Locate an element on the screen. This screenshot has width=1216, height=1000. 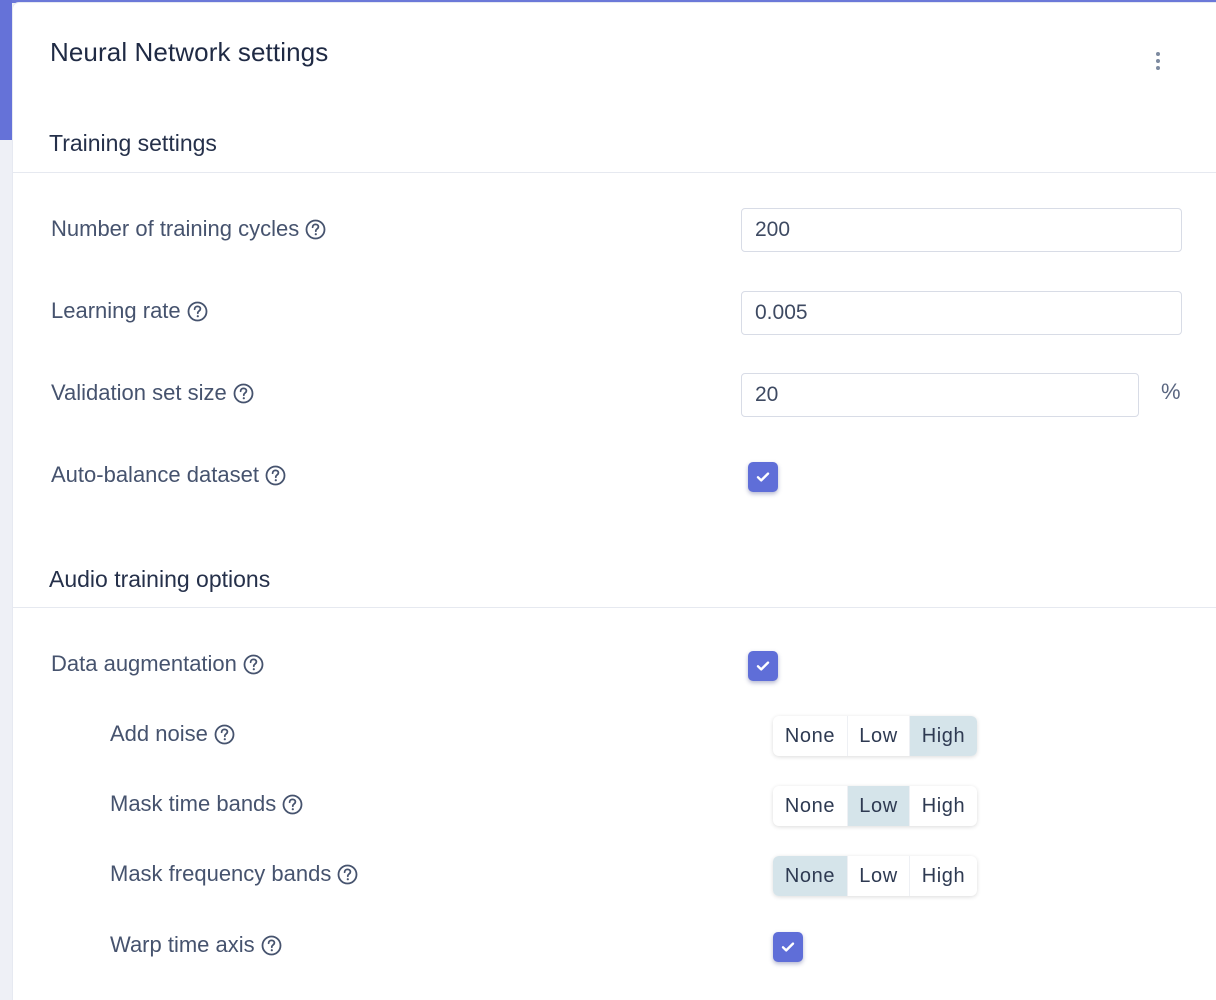
auto-balance-label: Auto-balance dataset is located at coordinates (168, 475).